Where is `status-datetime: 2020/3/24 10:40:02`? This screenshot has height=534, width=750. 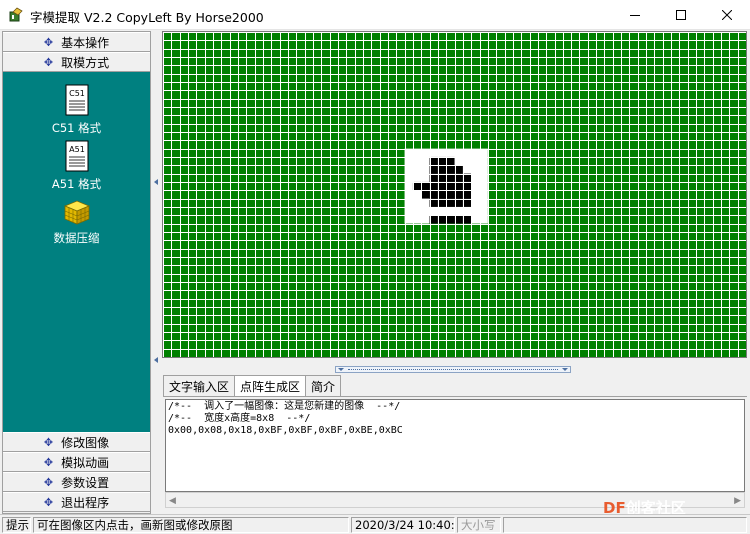
status-datetime: 2020/3/24 10:40:02 is located at coordinates (403, 525).